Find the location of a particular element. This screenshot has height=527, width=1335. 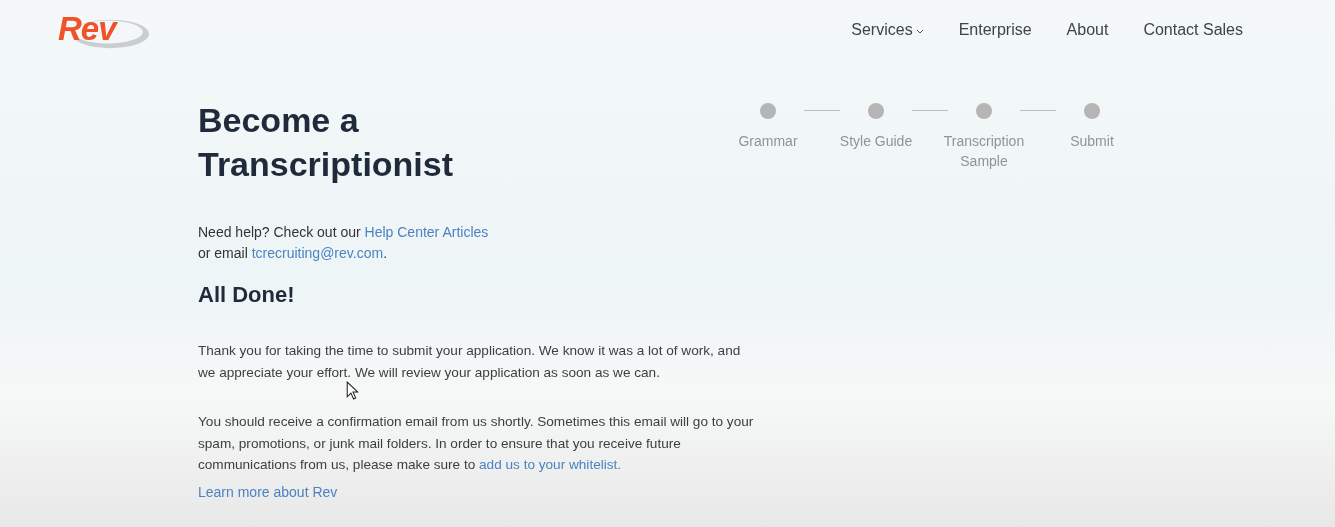

nav-link: Enterprise is located at coordinates (995, 30).